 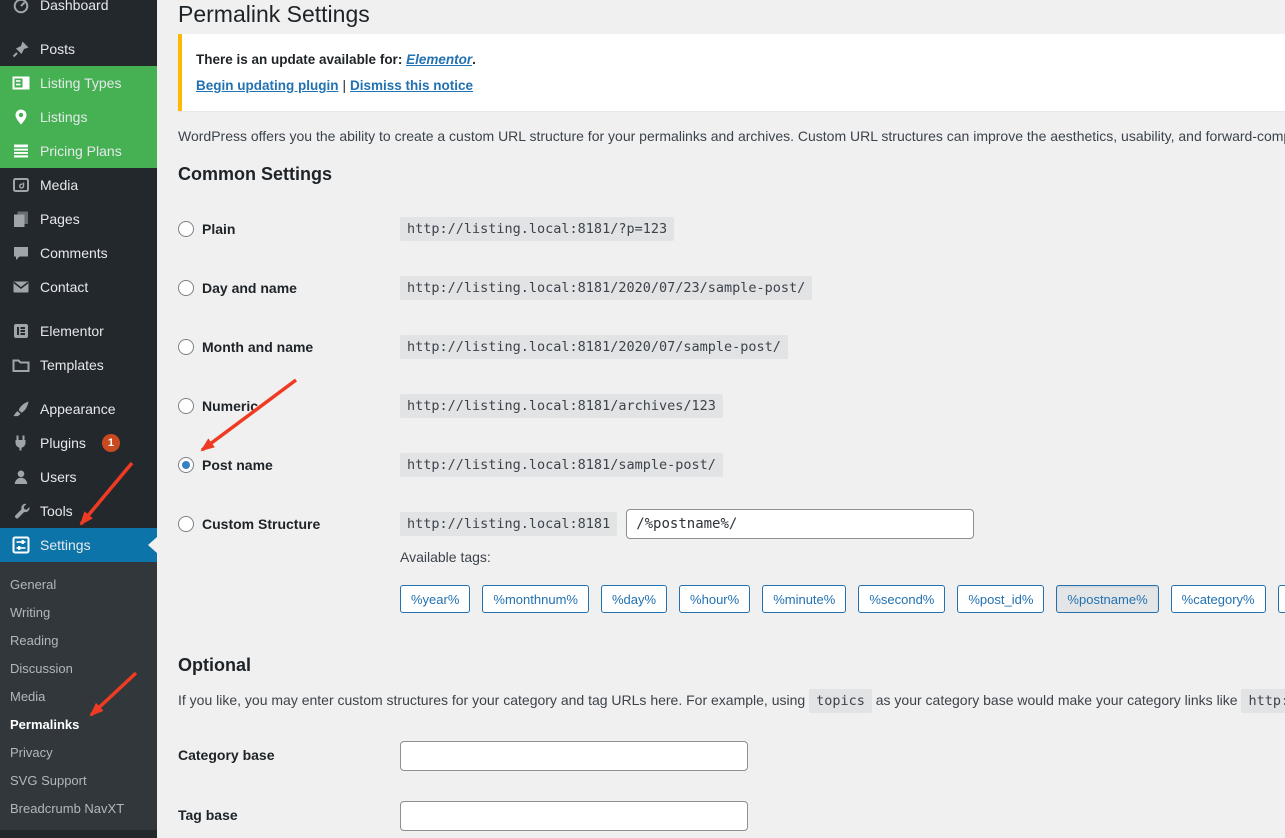 I want to click on dismiss-notice-link: Dismiss this notice, so click(x=411, y=85).